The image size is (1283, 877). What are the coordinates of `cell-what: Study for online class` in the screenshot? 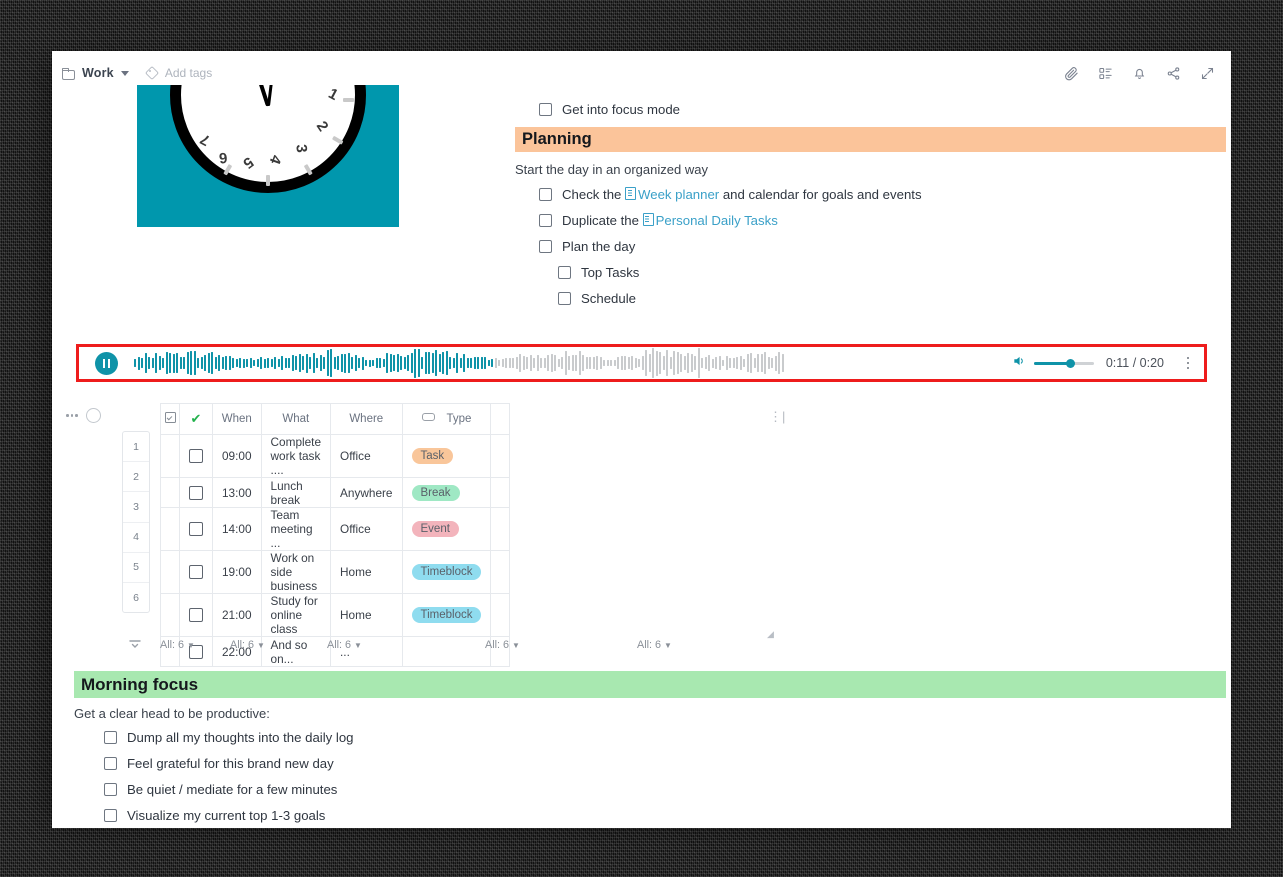 It's located at (296, 615).